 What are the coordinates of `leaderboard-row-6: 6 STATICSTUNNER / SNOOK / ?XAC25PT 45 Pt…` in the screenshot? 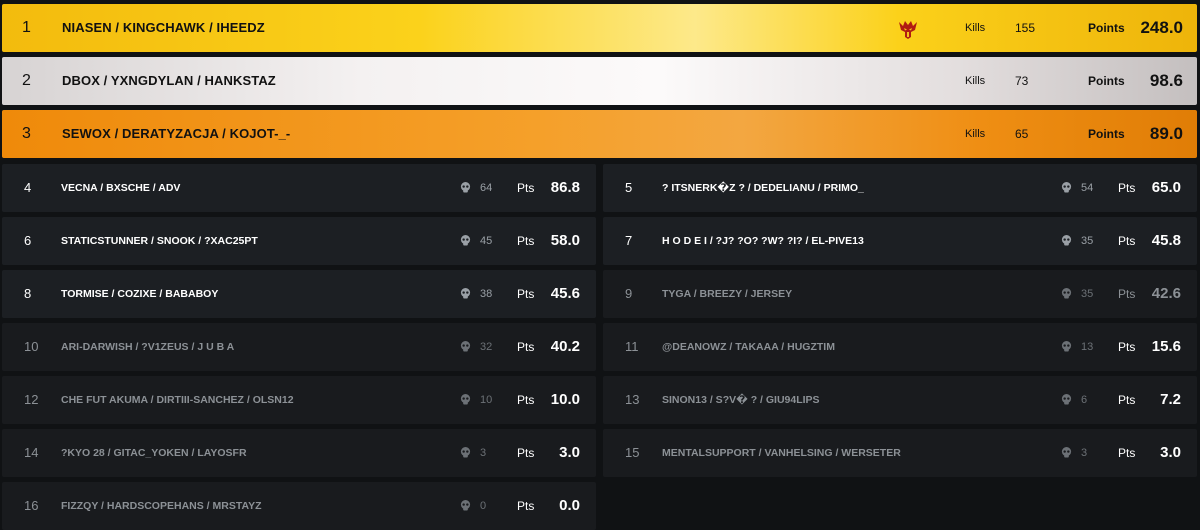 It's located at (299, 241).